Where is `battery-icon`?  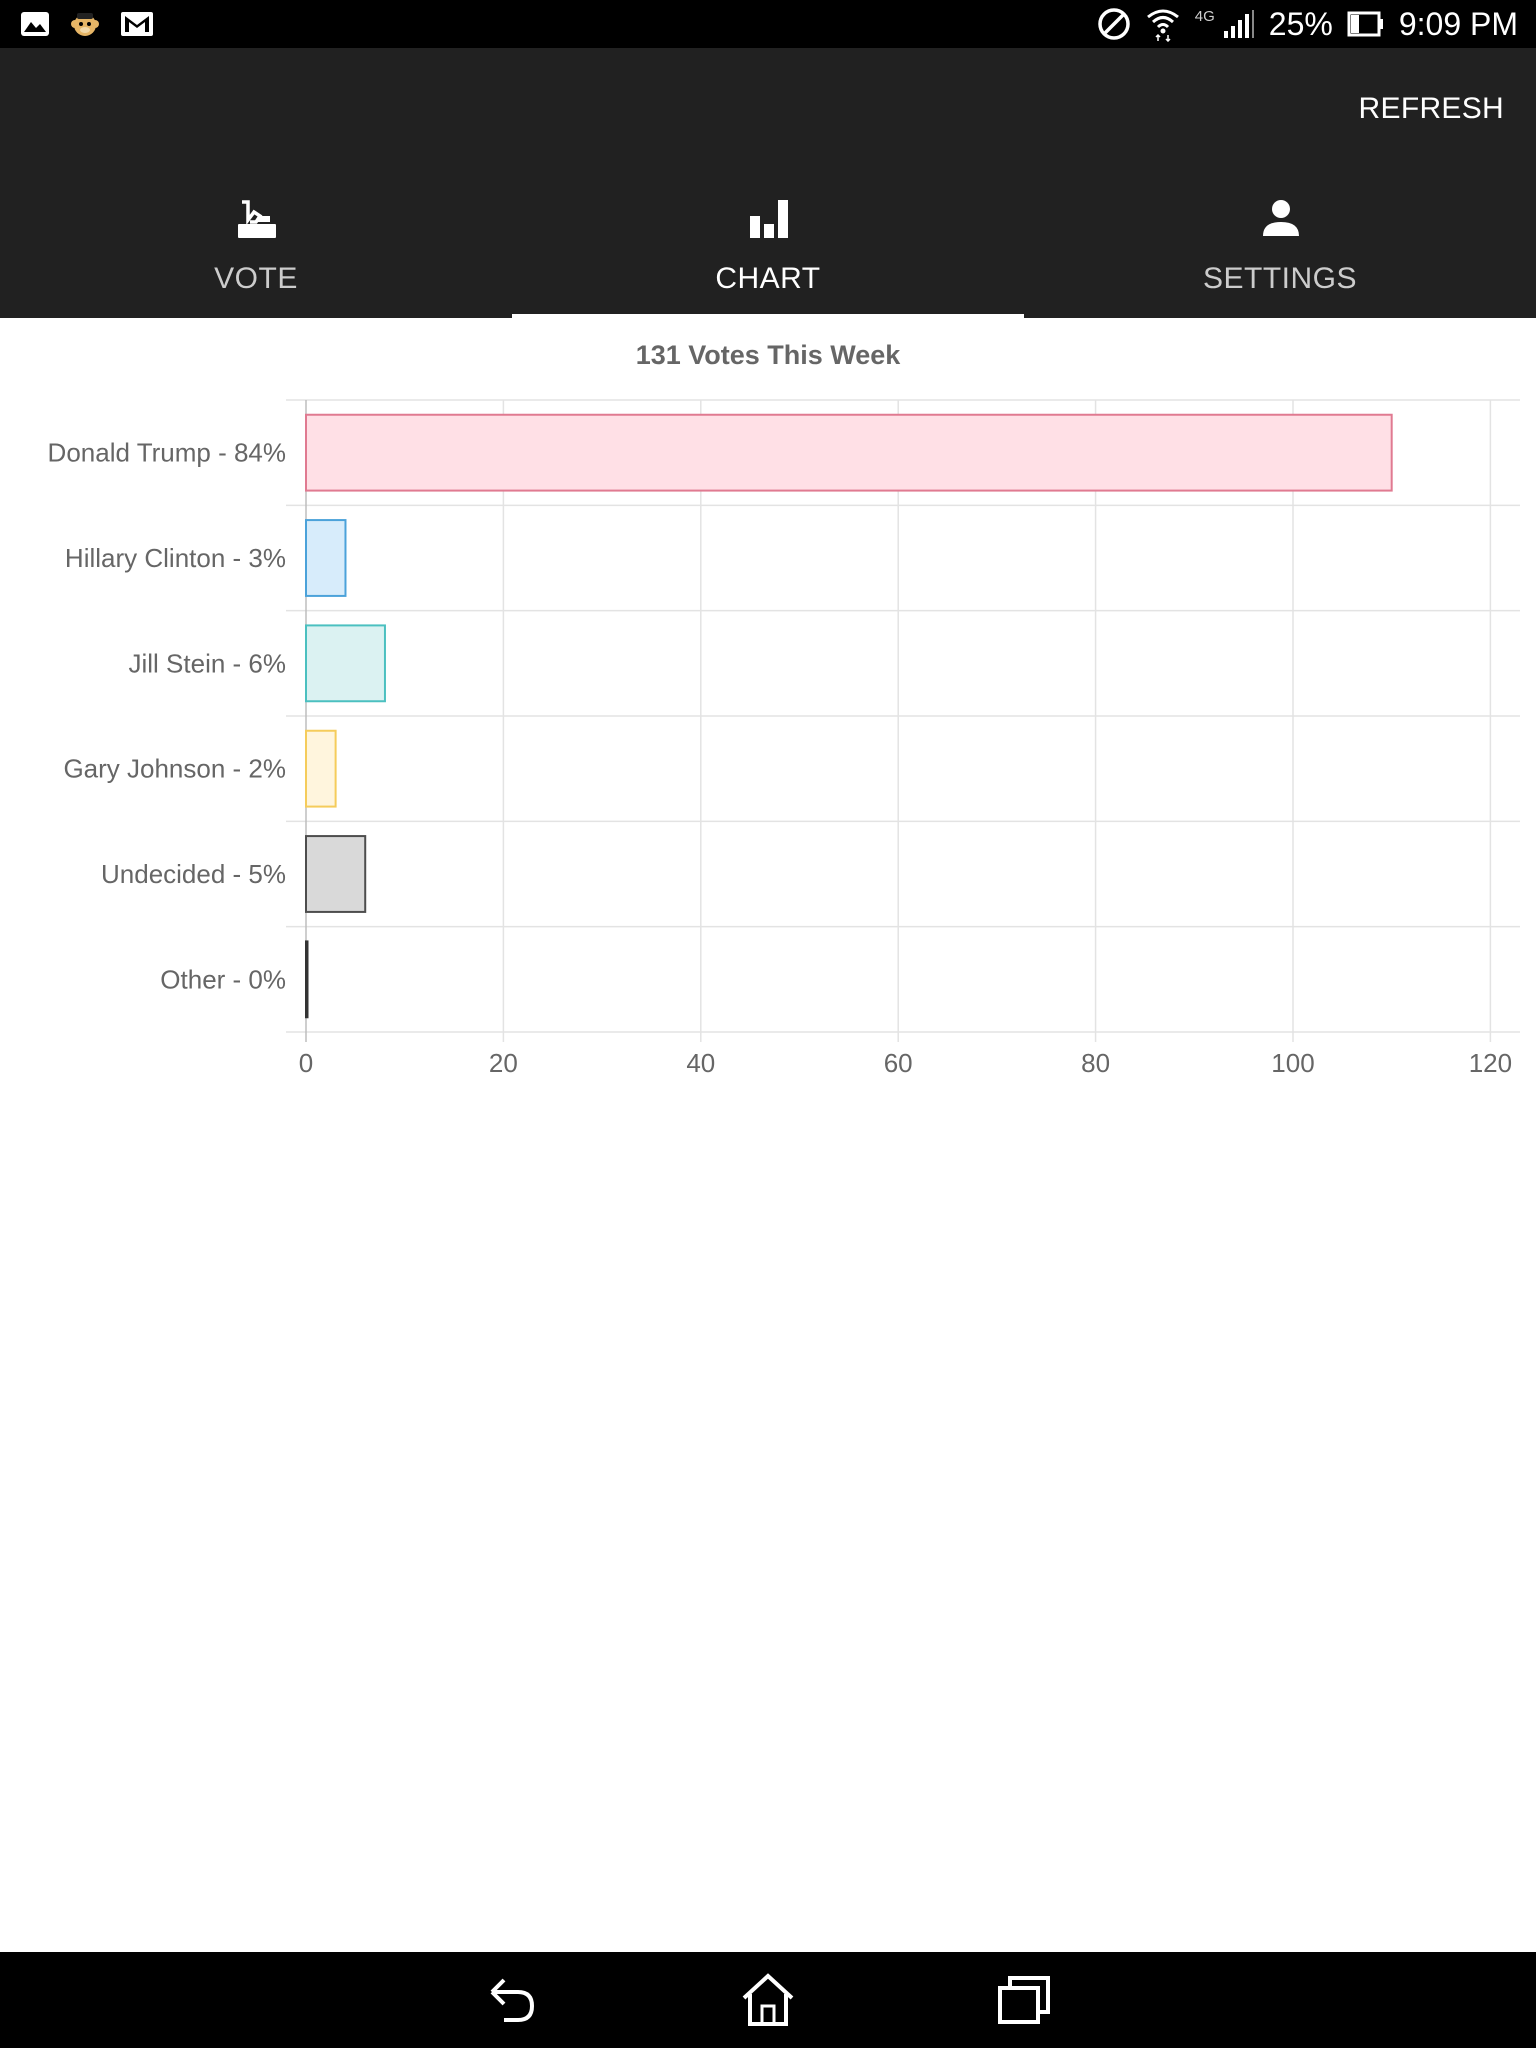 battery-icon is located at coordinates (1365, 24).